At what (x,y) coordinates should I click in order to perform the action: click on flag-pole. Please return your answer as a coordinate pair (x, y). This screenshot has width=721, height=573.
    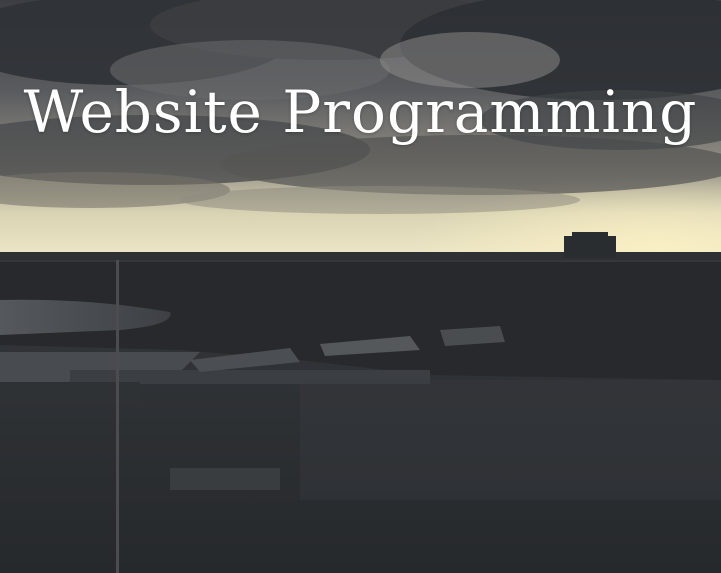
    Looking at the image, I should click on (117, 416).